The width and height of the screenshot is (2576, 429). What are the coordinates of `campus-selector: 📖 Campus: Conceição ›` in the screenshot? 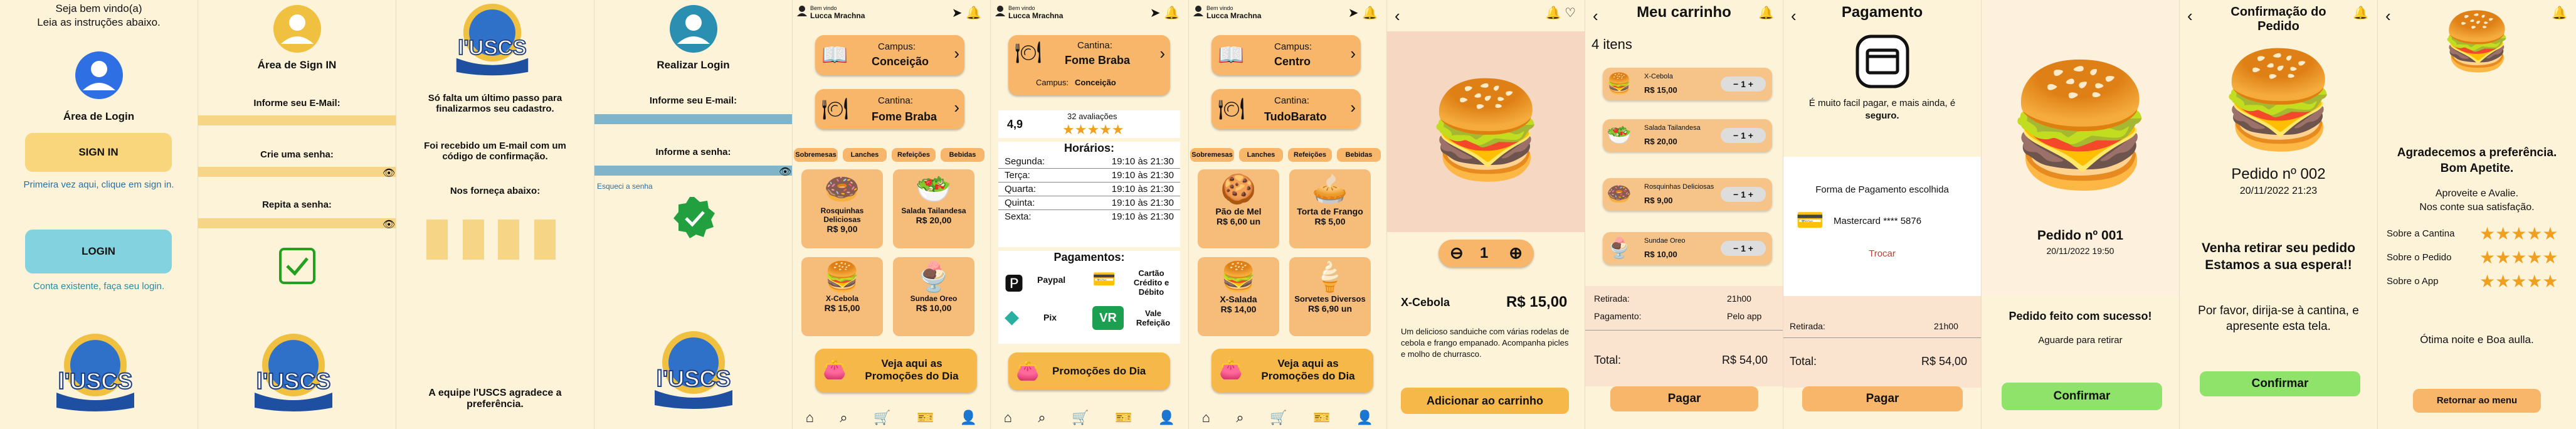 It's located at (889, 55).